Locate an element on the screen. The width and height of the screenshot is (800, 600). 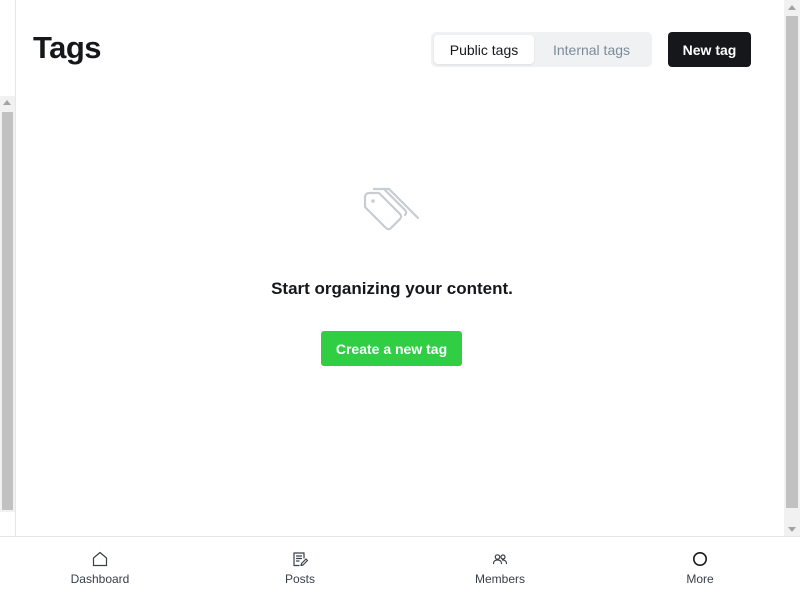
create-new-tag-button: Create a new tag is located at coordinates (391, 348).